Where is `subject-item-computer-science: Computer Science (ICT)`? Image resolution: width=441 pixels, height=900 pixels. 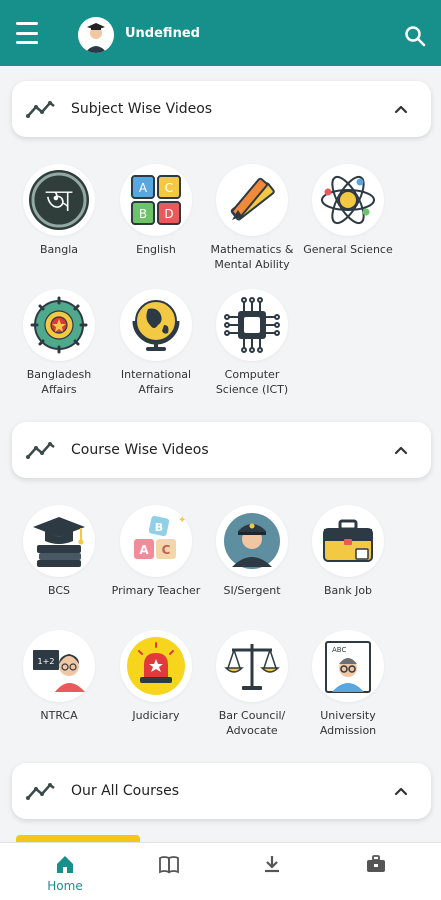 subject-item-computer-science: Computer Science (ICT) is located at coordinates (252, 343).